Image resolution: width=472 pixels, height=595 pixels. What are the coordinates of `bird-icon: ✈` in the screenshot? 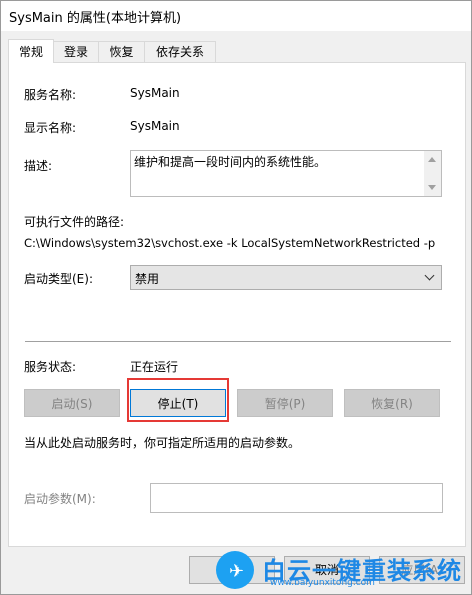 It's located at (237, 571).